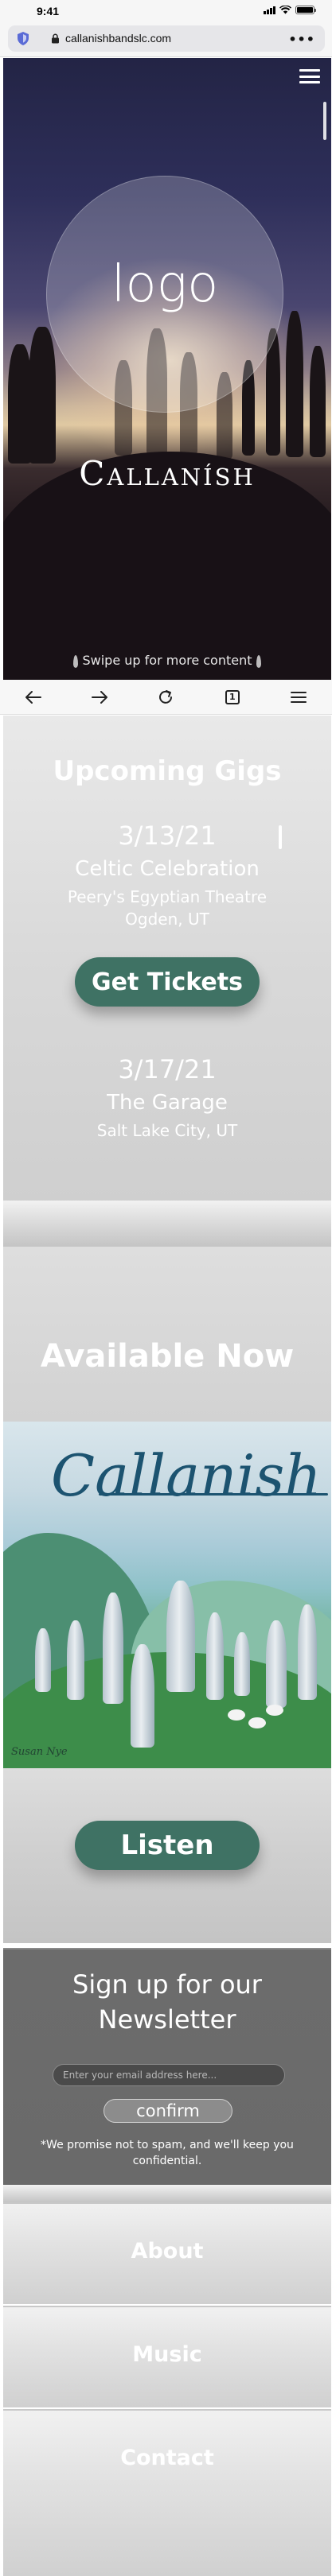 The width and height of the screenshot is (332, 2576). I want to click on reload-icon, so click(166, 697).